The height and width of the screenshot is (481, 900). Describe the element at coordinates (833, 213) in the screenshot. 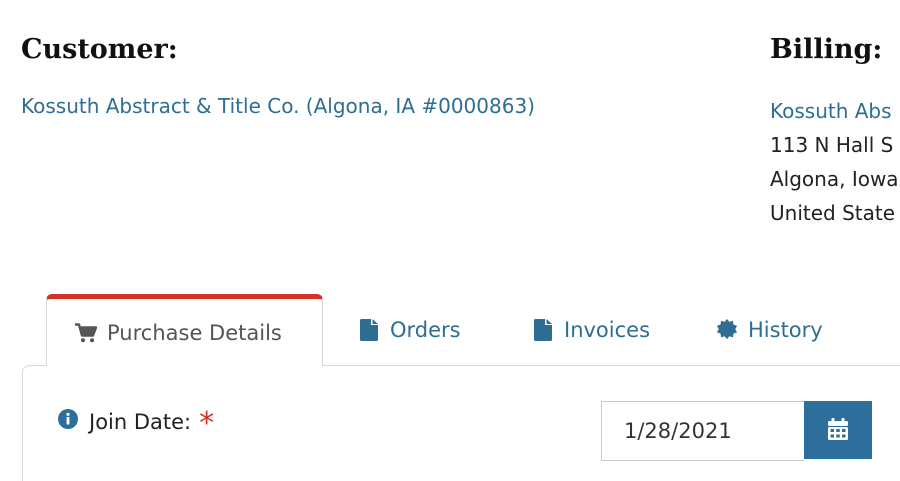

I see `billing-address-line3: United State` at that location.